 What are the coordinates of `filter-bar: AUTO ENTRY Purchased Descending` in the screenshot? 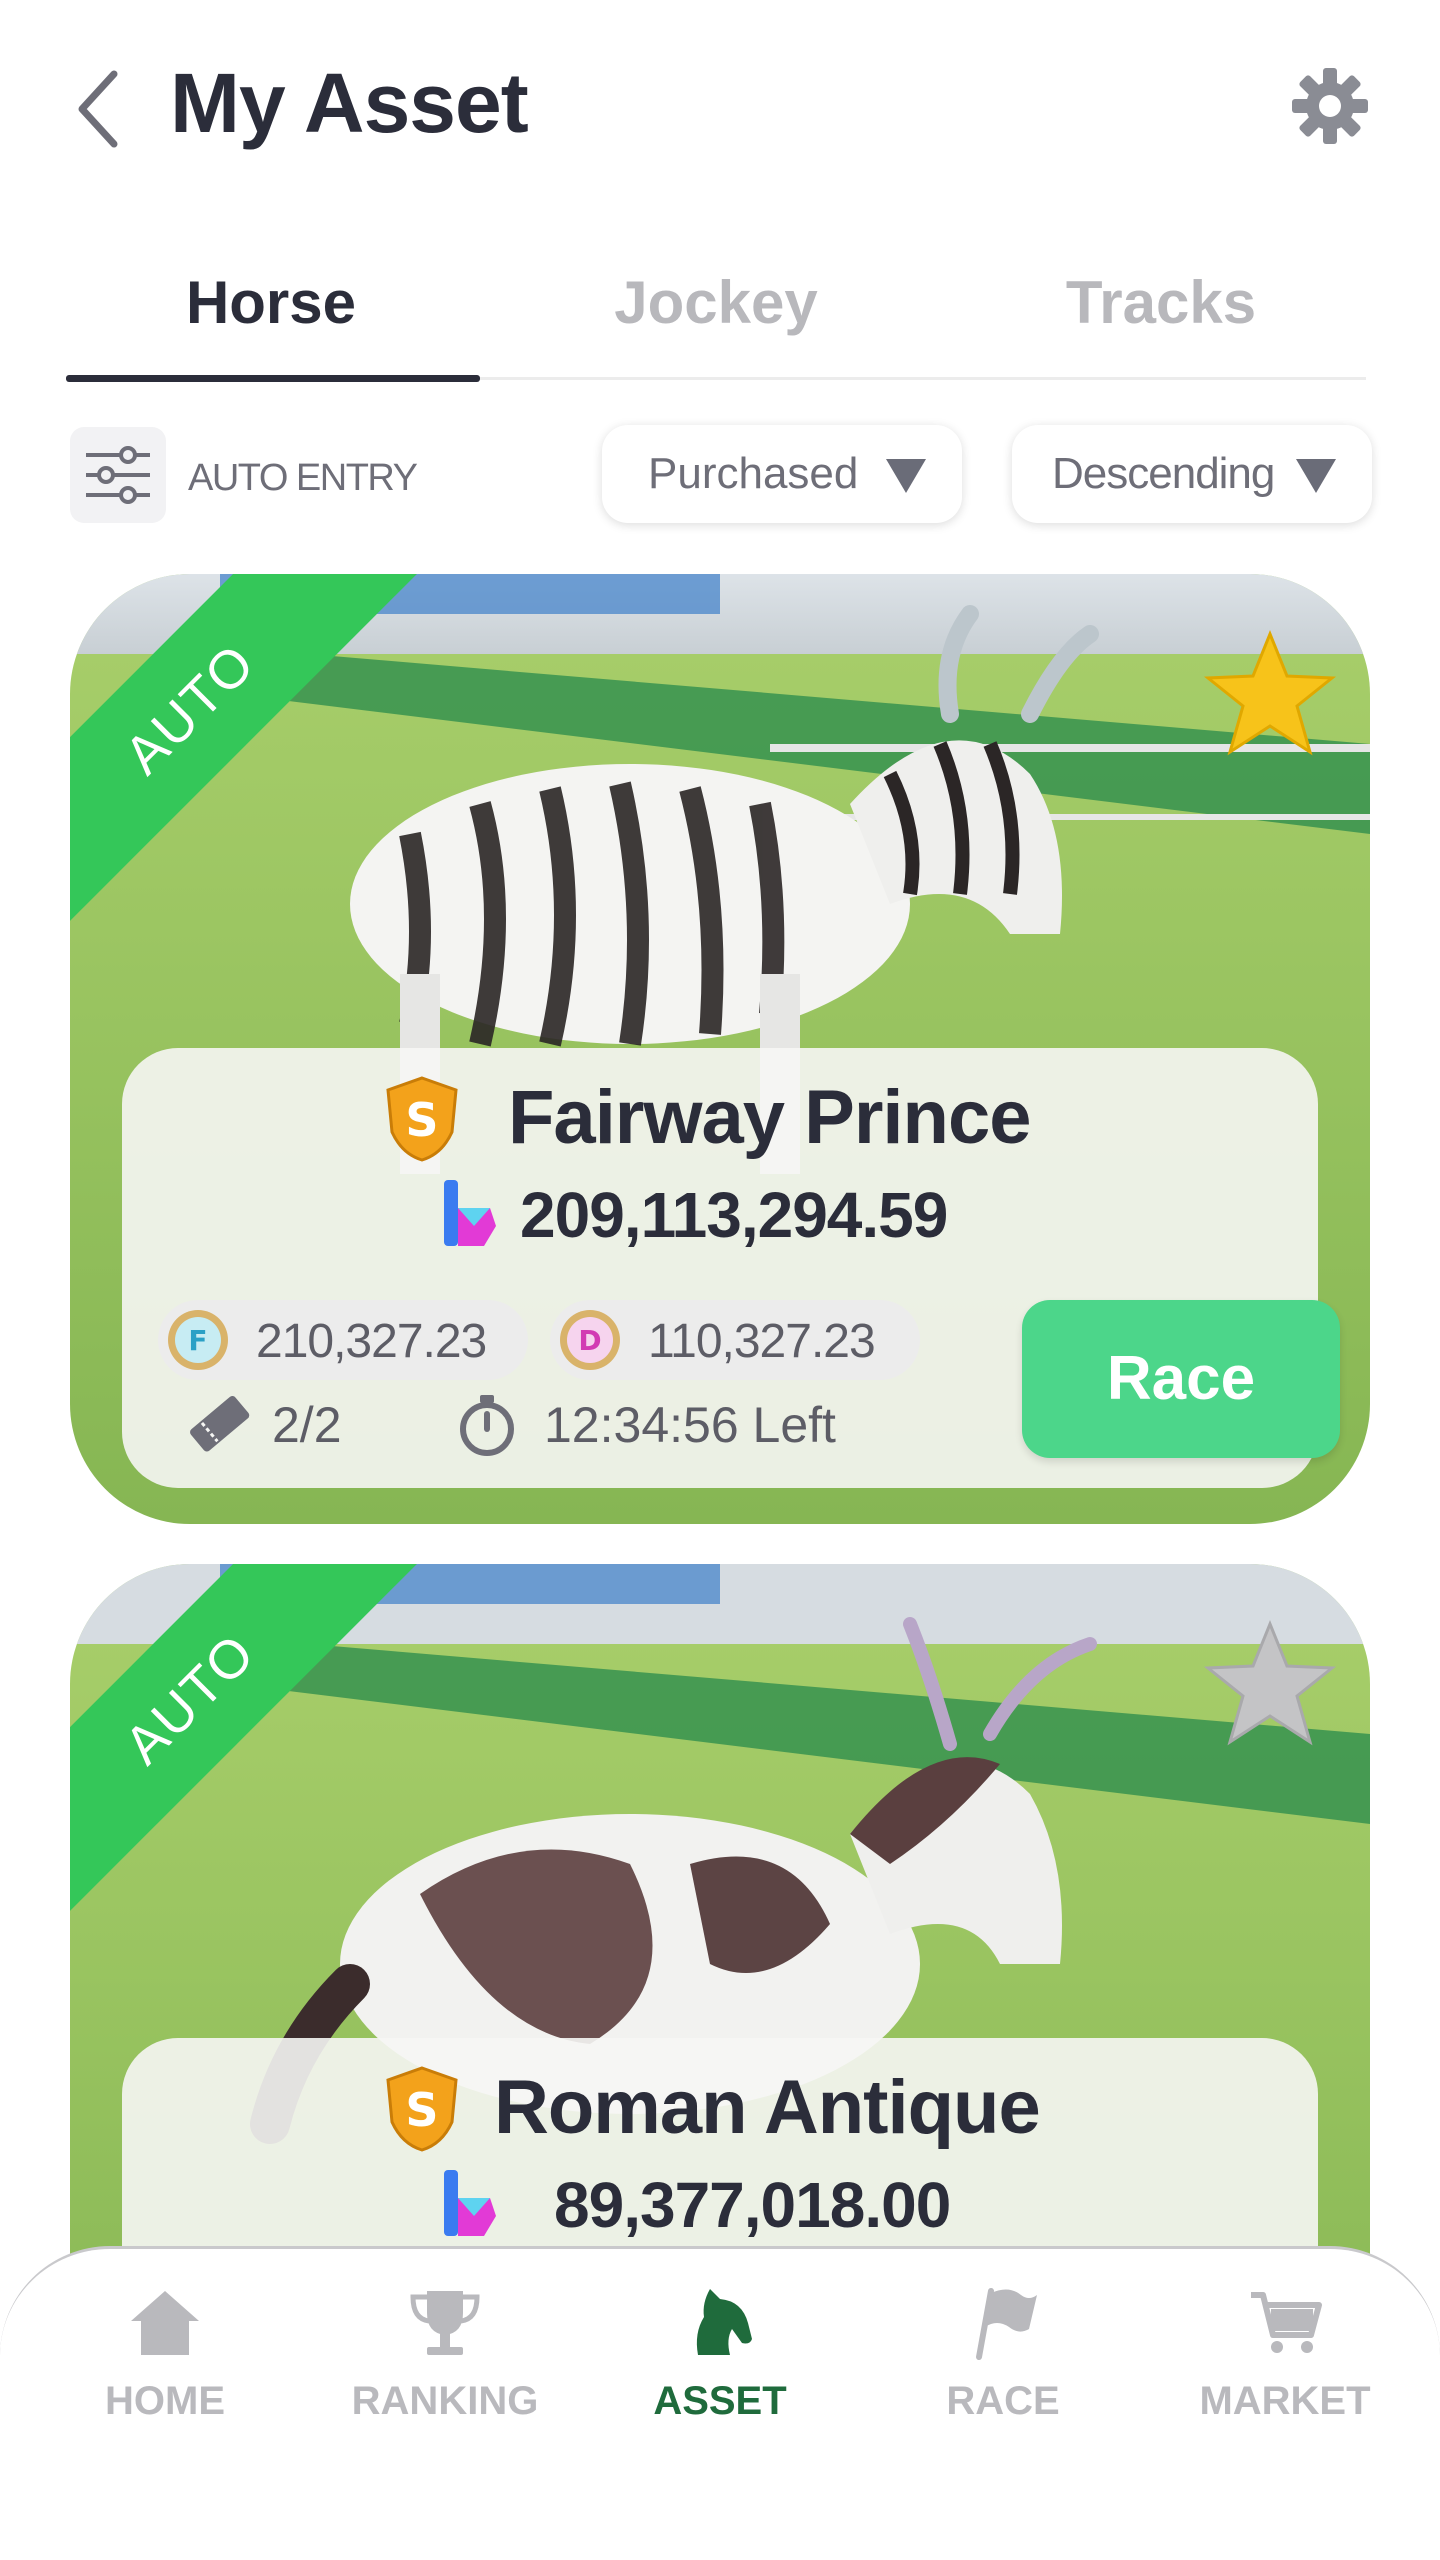 It's located at (721, 475).